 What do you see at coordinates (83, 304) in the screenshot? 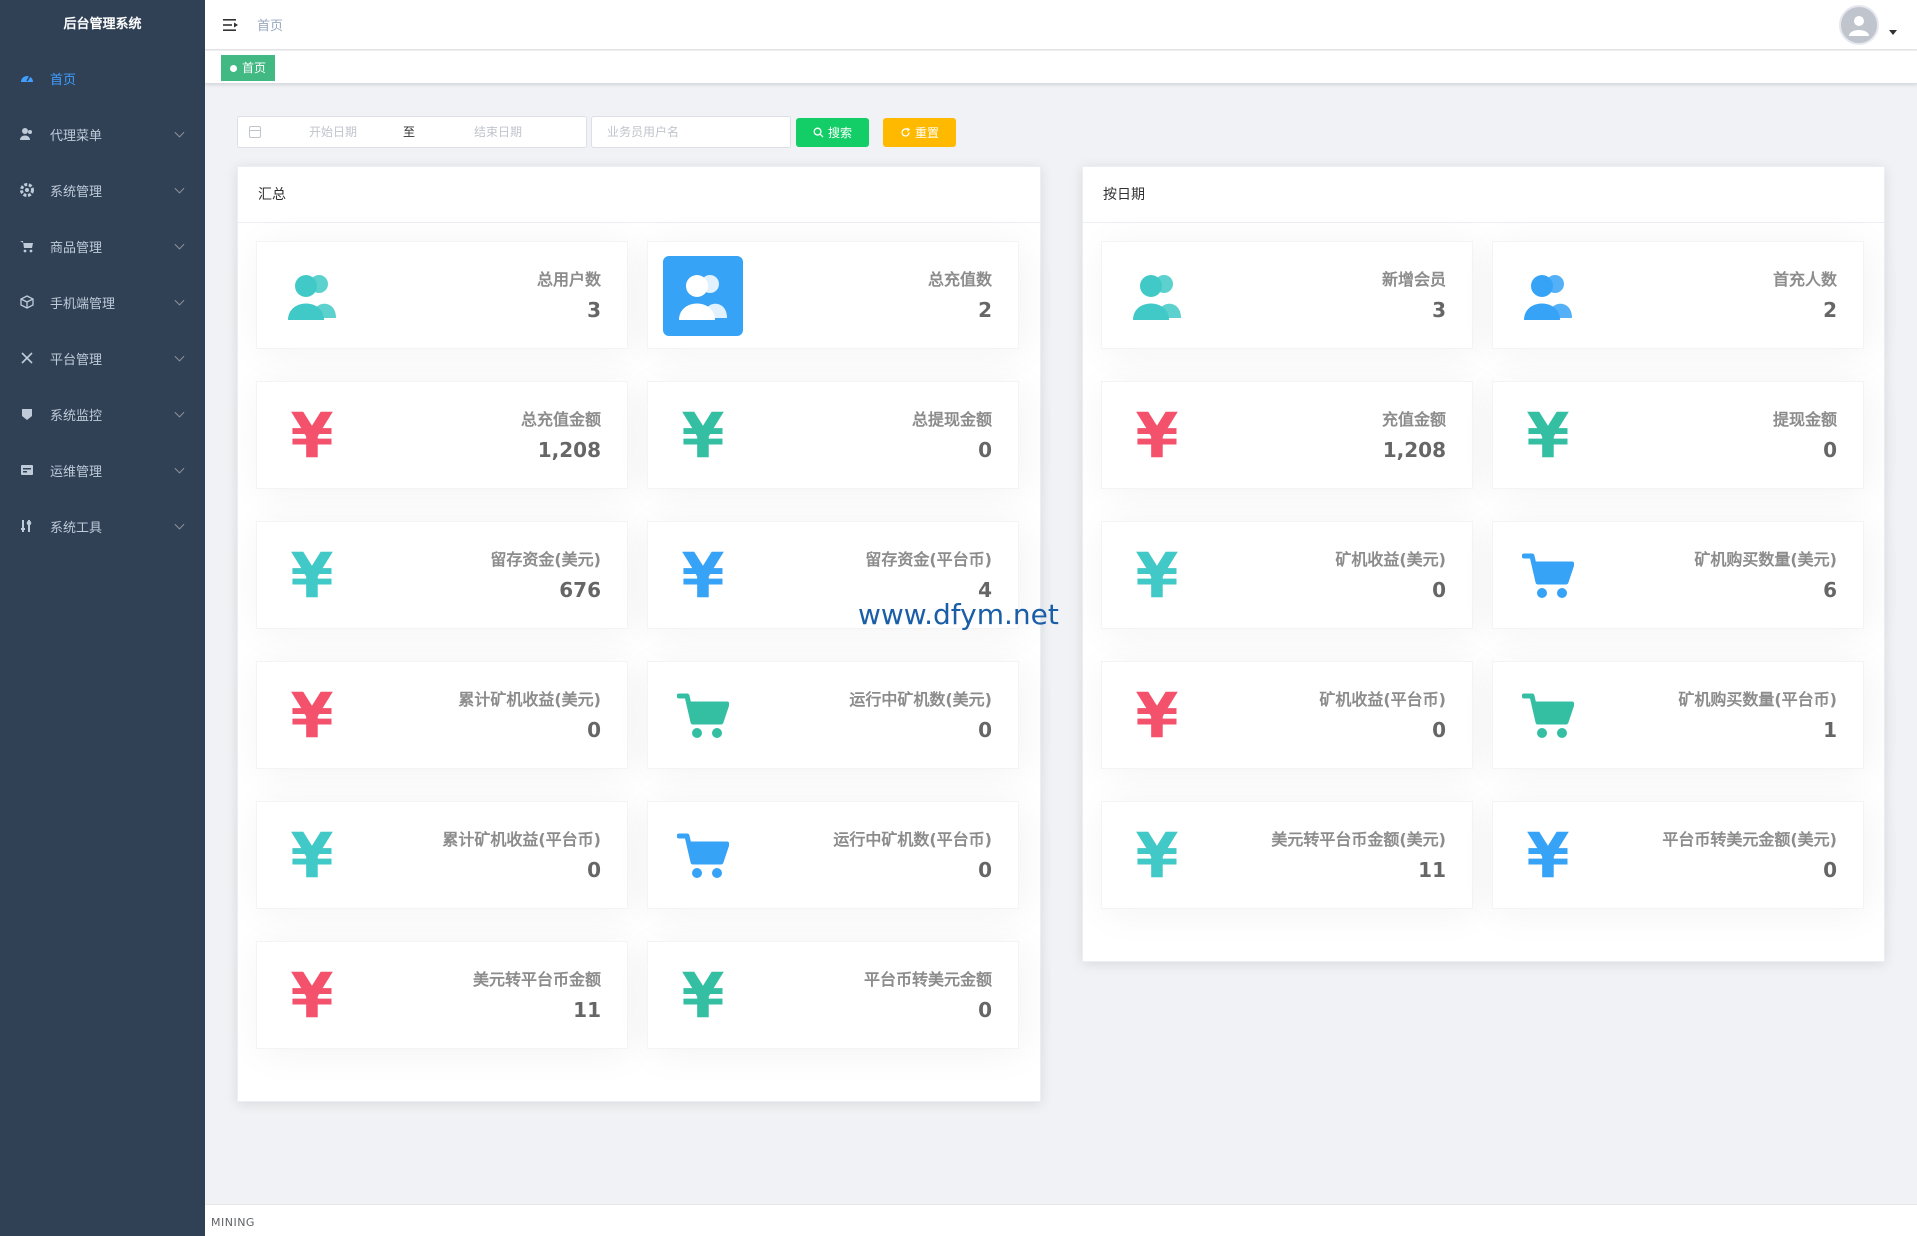
I see `sidebar-item-label: 手机端管理` at bounding box center [83, 304].